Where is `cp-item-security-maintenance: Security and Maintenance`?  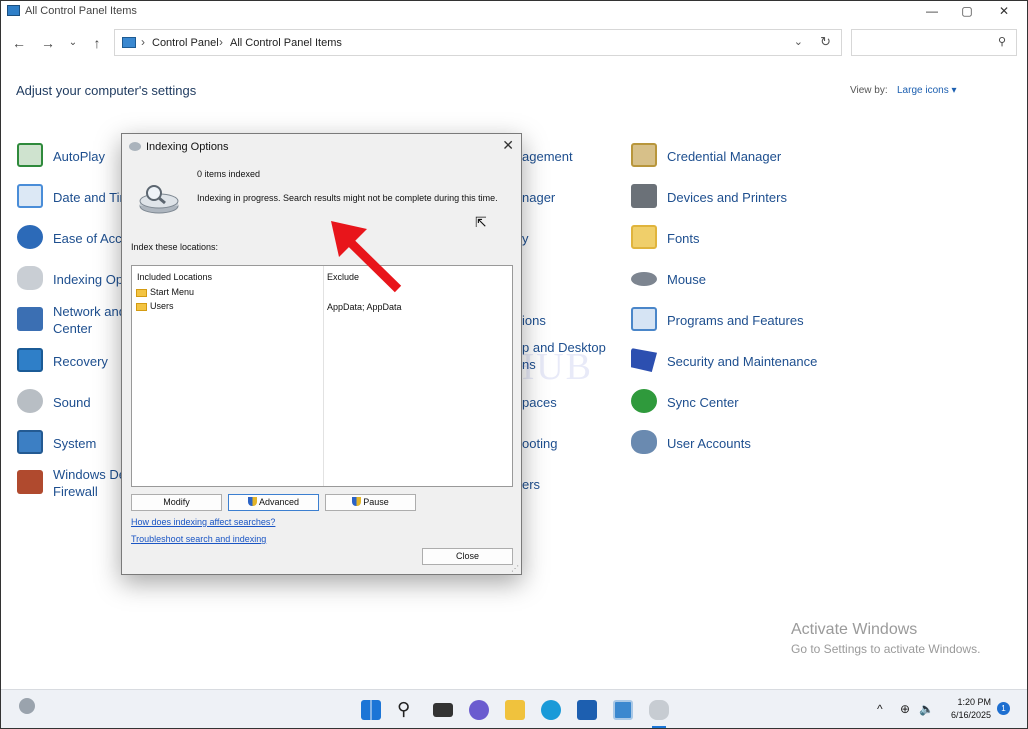
cp-item-security-maintenance: Security and Maintenance is located at coordinates (731, 361).